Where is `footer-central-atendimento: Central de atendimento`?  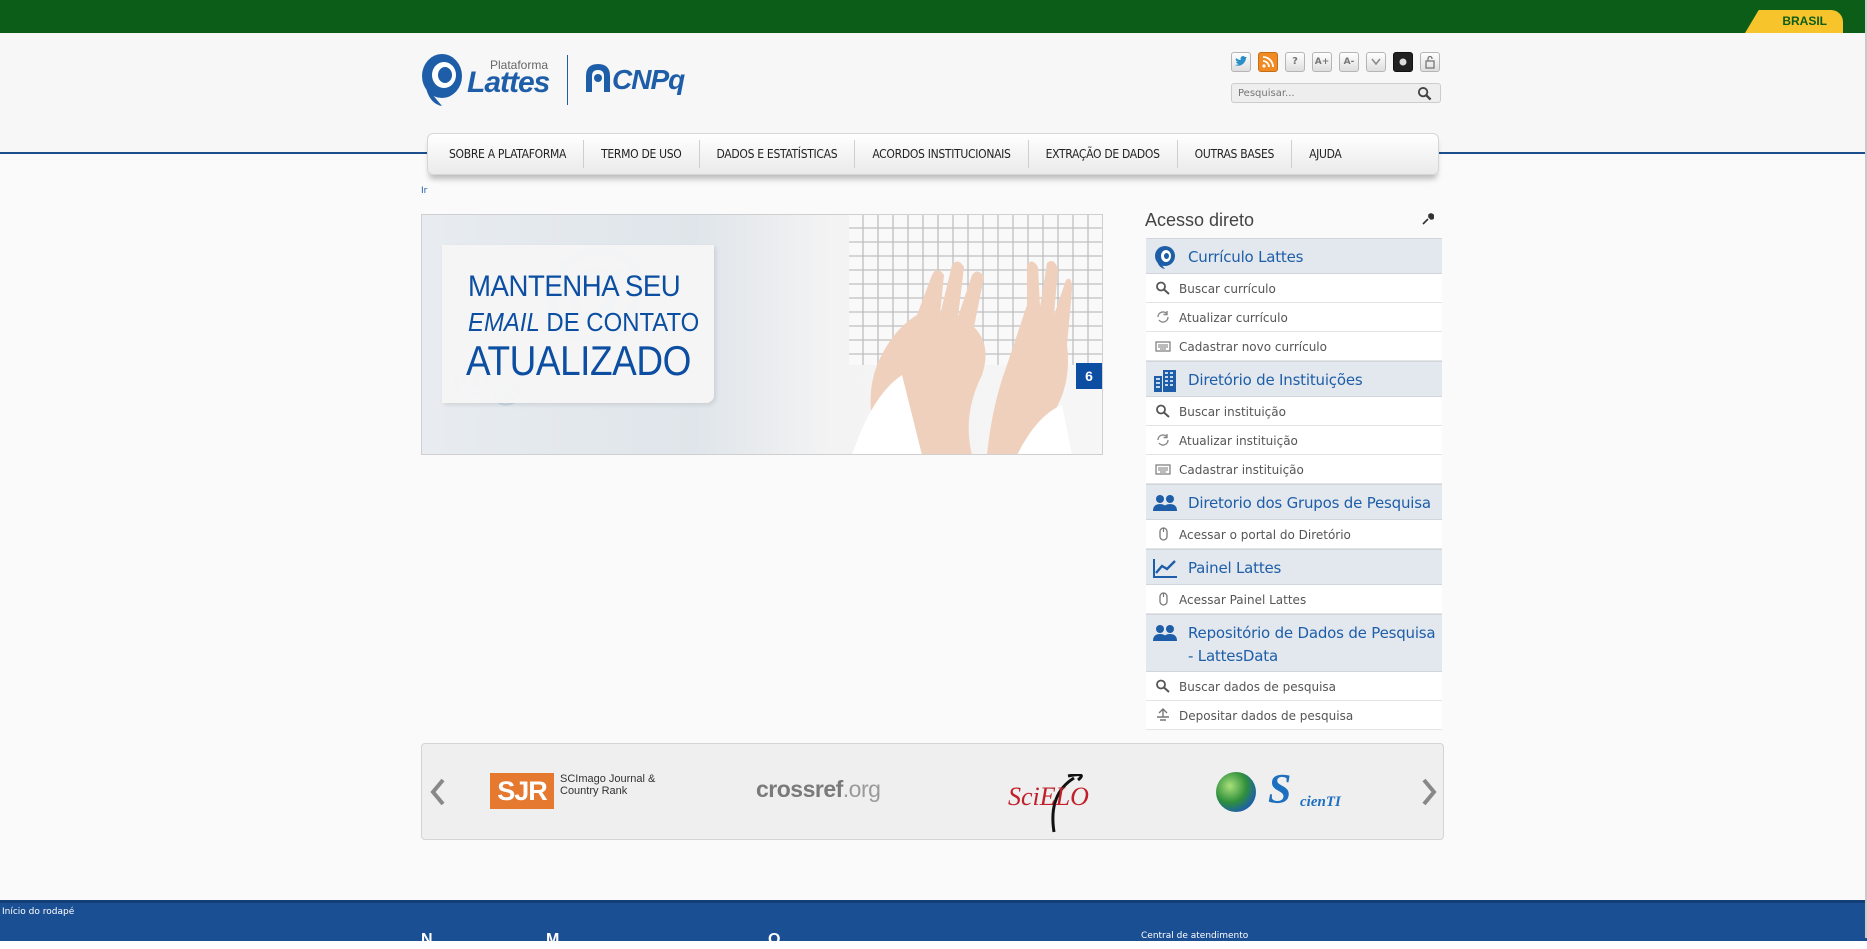
footer-central-atendimento: Central de atendimento is located at coordinates (1194, 936).